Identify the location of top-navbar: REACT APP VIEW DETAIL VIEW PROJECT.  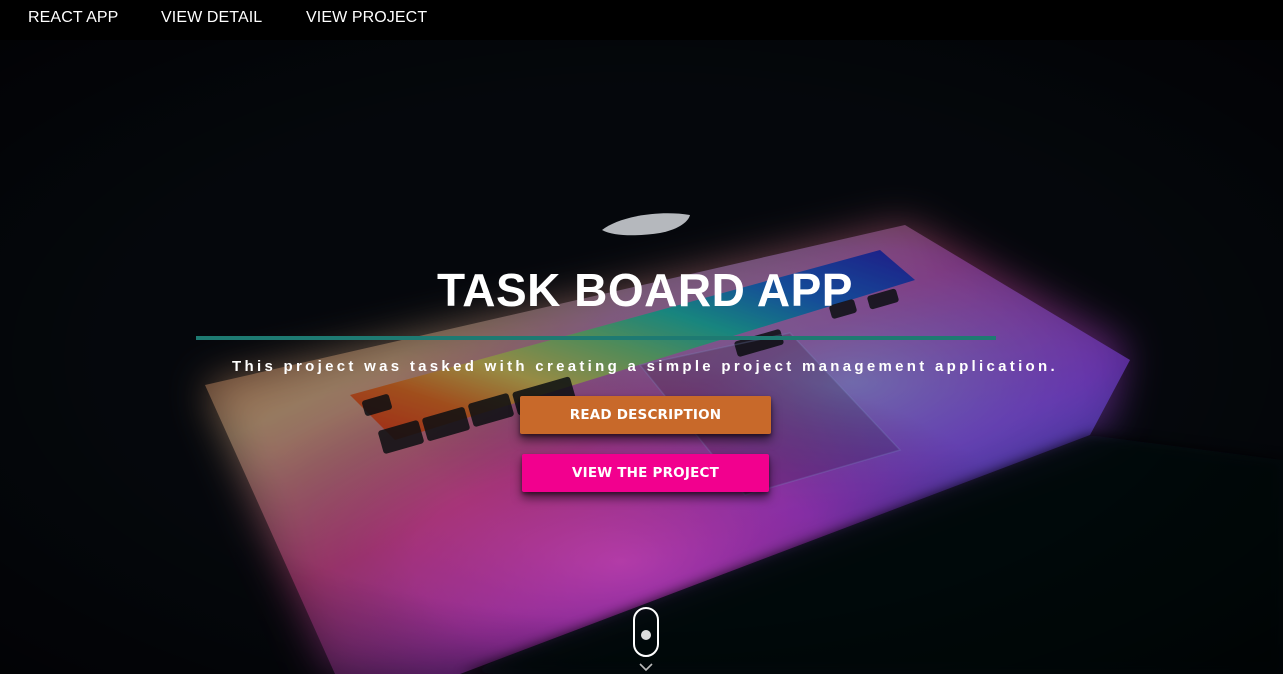
(641, 20).